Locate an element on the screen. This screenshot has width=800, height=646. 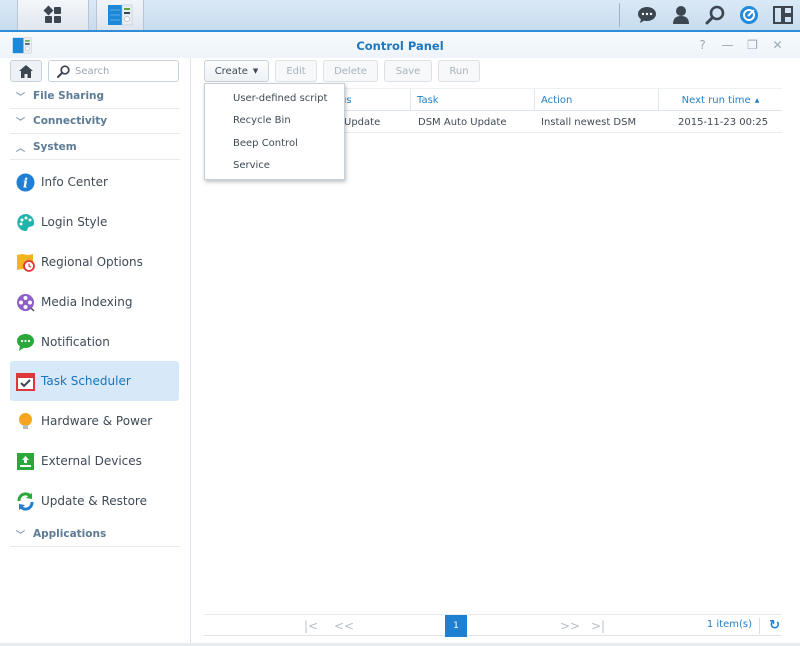
sidebar-item-external-devices: External Devices is located at coordinates (94, 461).